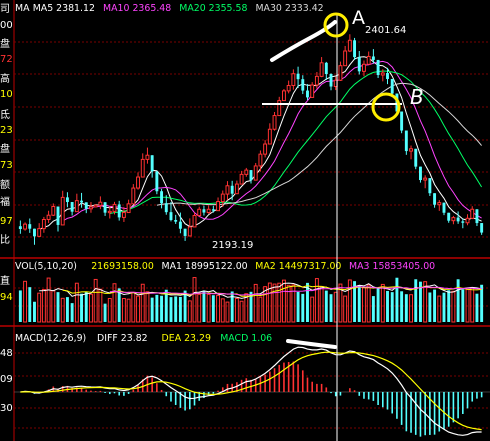 The height and width of the screenshot is (441, 490). What do you see at coordinates (246, 338) in the screenshot?
I see `legend-entry: MACD 1.06` at bounding box center [246, 338].